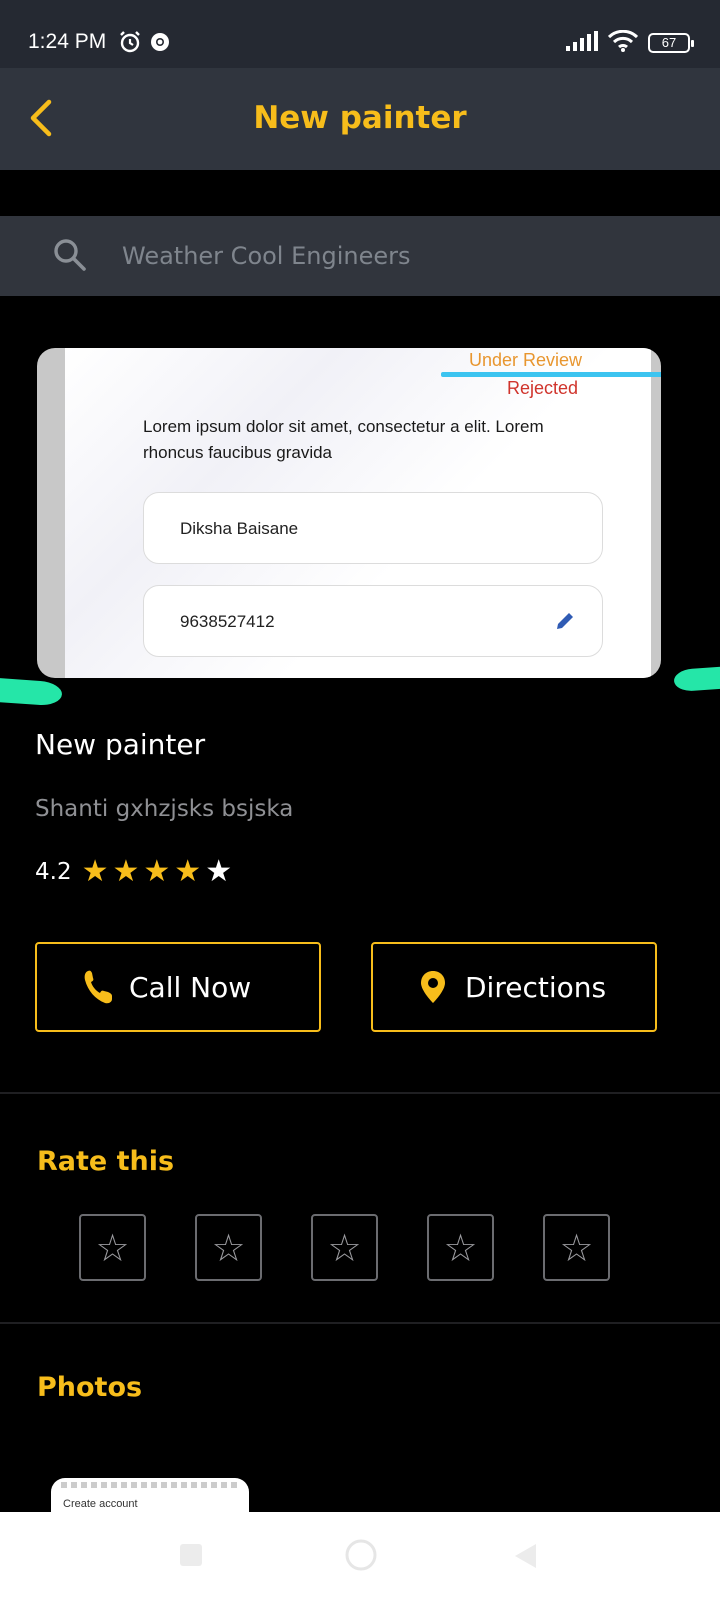  I want to click on listing-address: Shanti gxhzjsks bsjska, so click(164, 809).